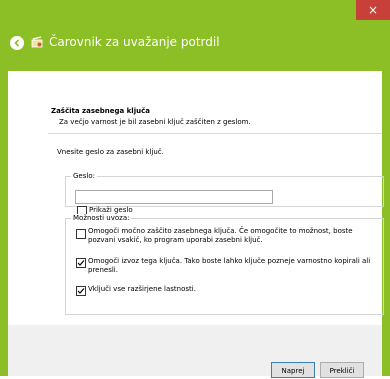 The width and height of the screenshot is (390, 379). Describe the element at coordinates (110, 152) in the screenshot. I see `instruction-text: Vnesite geslo za zasebni ključ.` at that location.